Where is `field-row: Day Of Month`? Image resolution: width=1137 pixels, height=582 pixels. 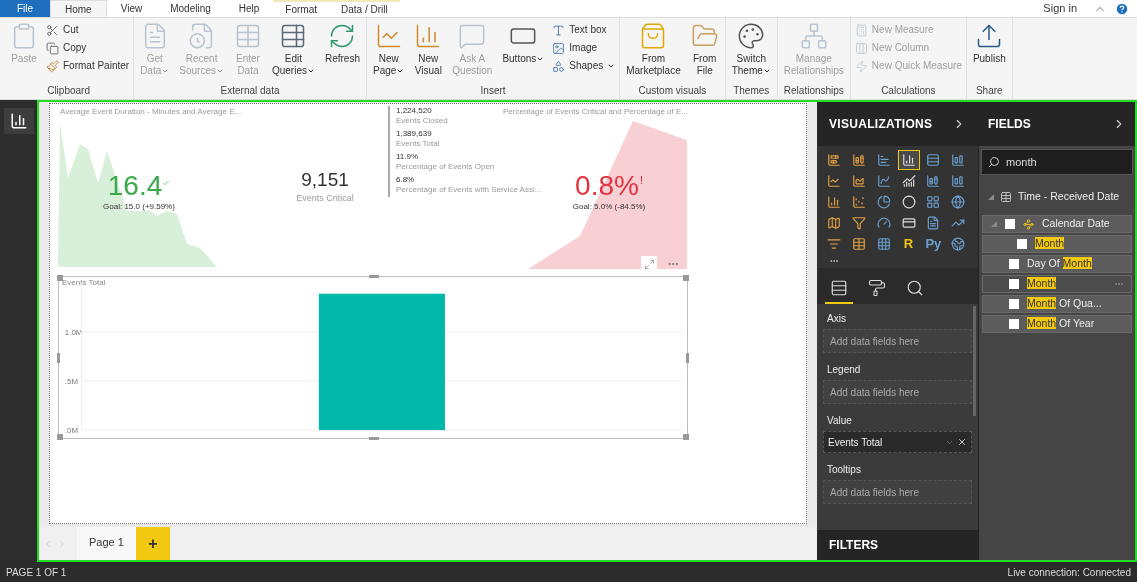
field-row: Day Of Month is located at coordinates (1057, 264).